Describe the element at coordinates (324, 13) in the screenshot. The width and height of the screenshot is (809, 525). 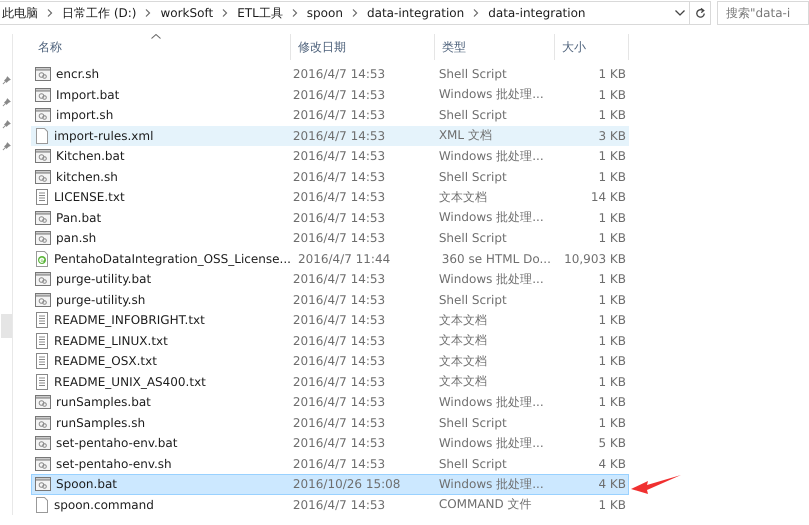
I see `breadcrumb: spoon` at that location.